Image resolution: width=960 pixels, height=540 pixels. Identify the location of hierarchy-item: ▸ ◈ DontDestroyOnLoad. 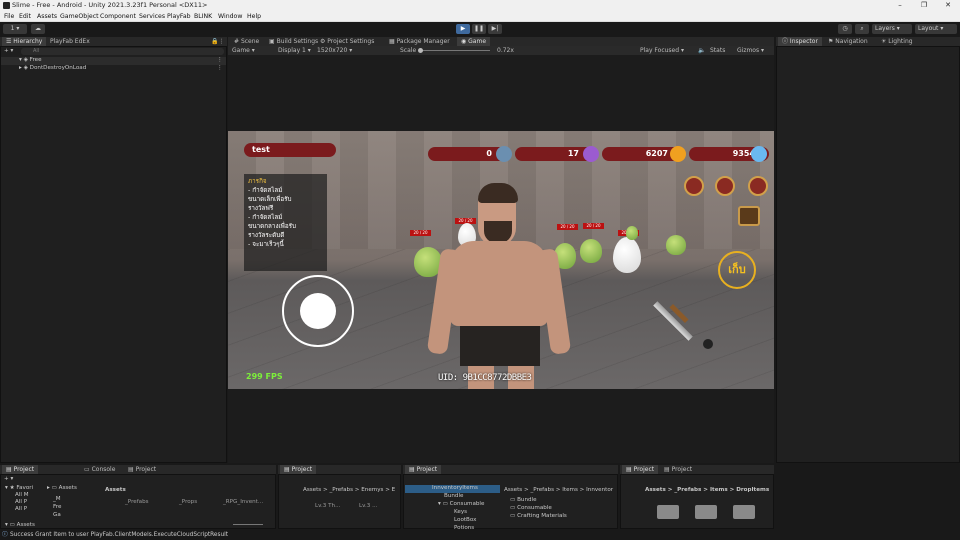
(52, 68).